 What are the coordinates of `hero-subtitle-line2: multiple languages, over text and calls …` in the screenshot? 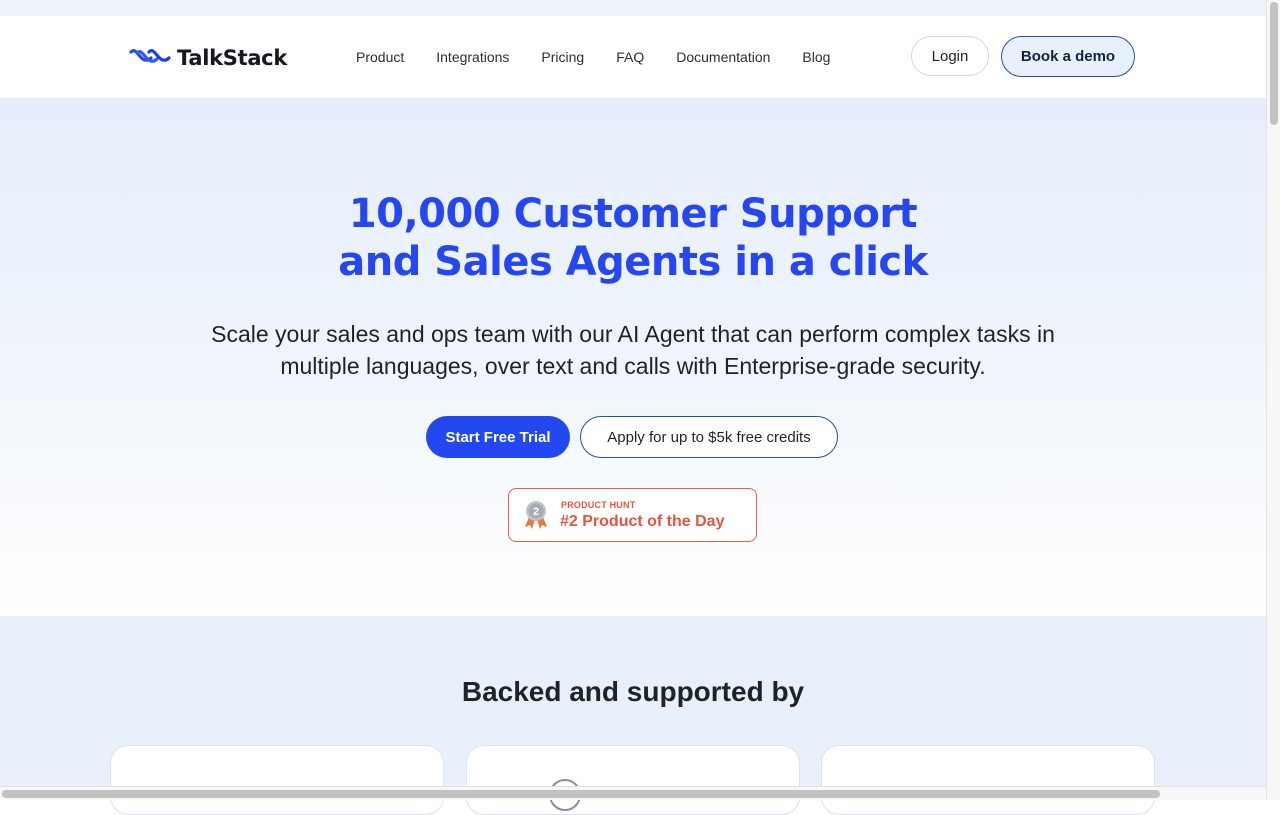 It's located at (633, 366).